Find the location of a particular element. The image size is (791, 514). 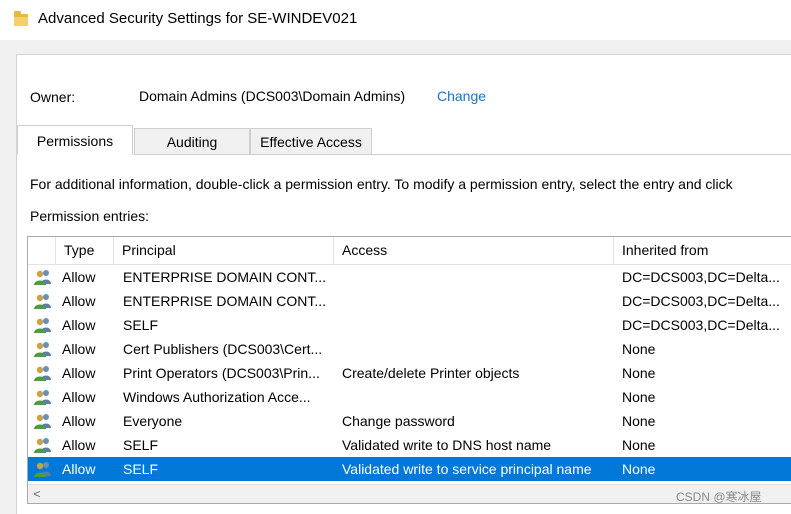

entry-access: Validated write to DNS host name is located at coordinates (447, 445).